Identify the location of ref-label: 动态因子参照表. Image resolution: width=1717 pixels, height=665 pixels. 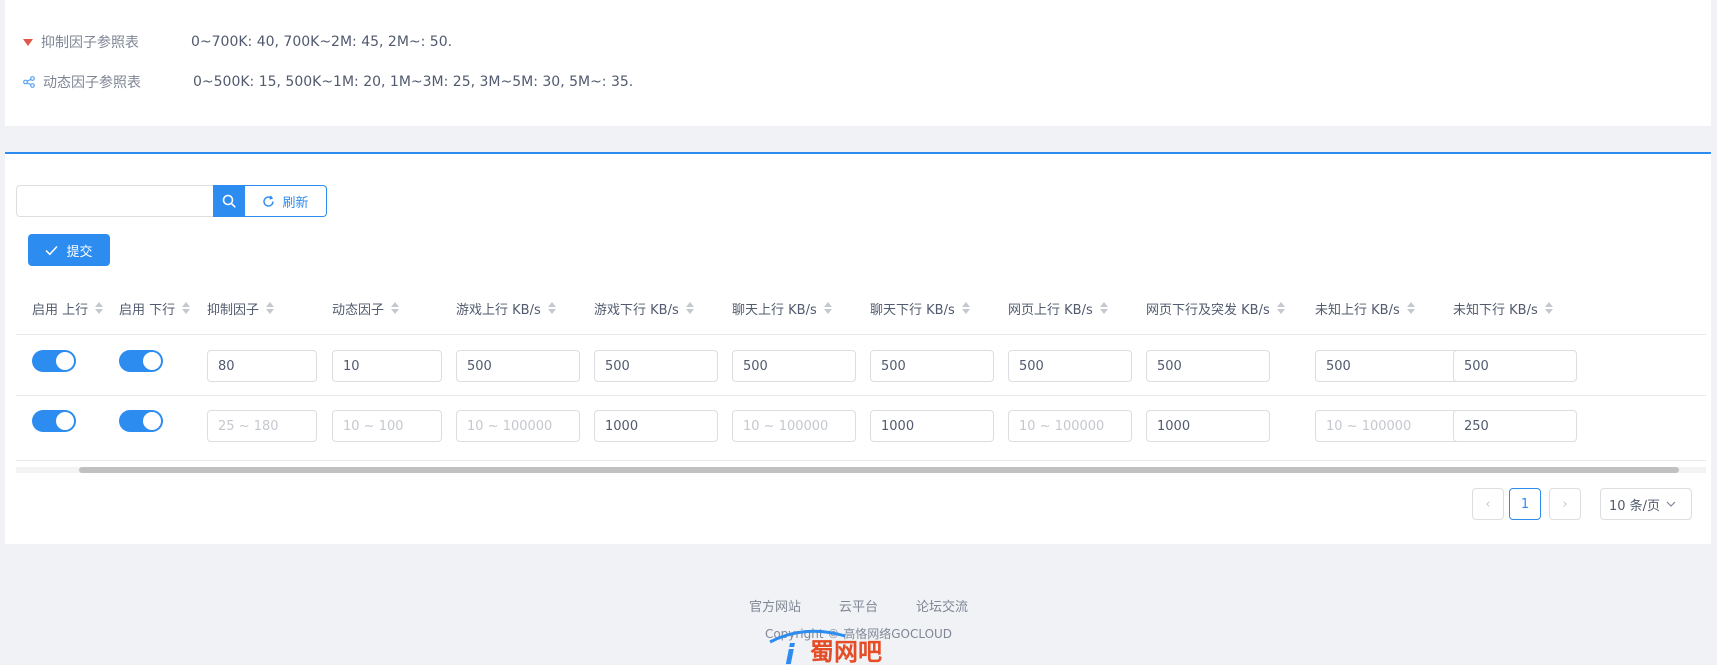
(92, 83).